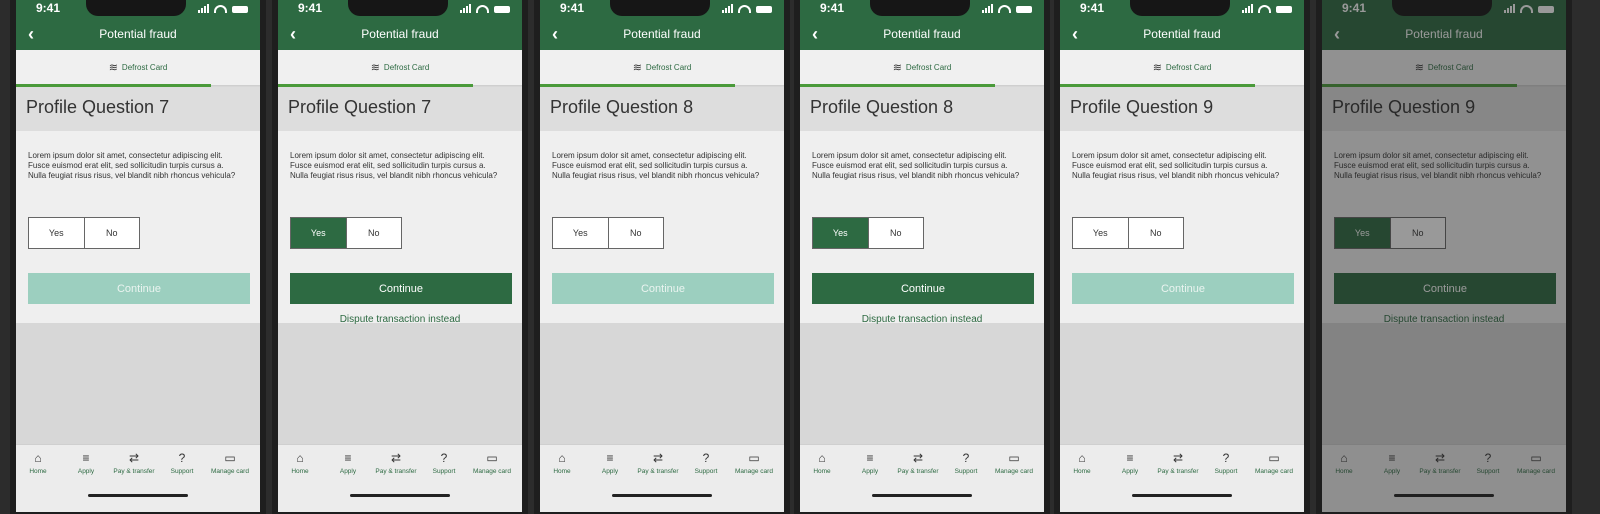  I want to click on card-icon: ▭, so click(1536, 458).